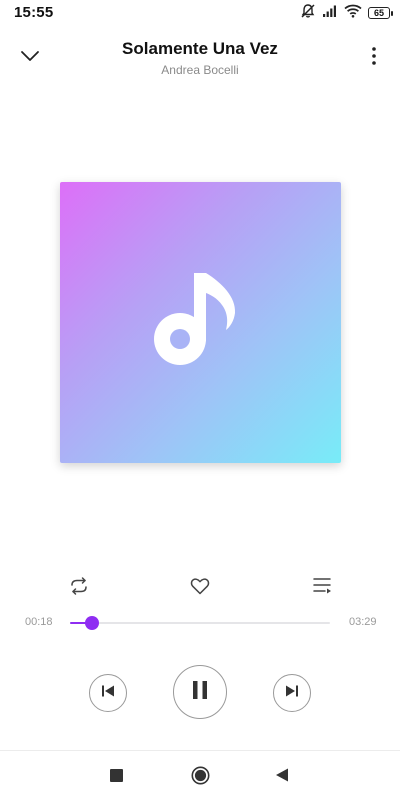  I want to click on battery-level: 65, so click(378, 13).